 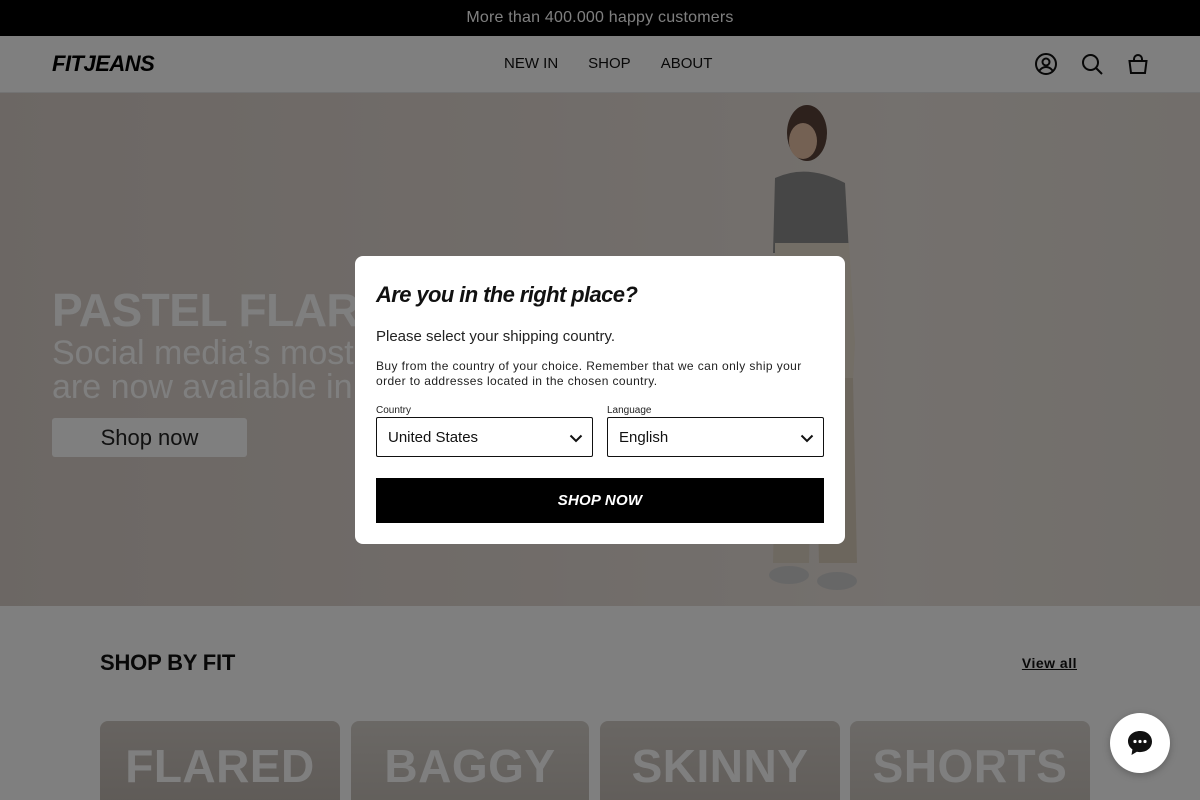 I want to click on shop-now-button: SHOP NOW, so click(x=600, y=500).